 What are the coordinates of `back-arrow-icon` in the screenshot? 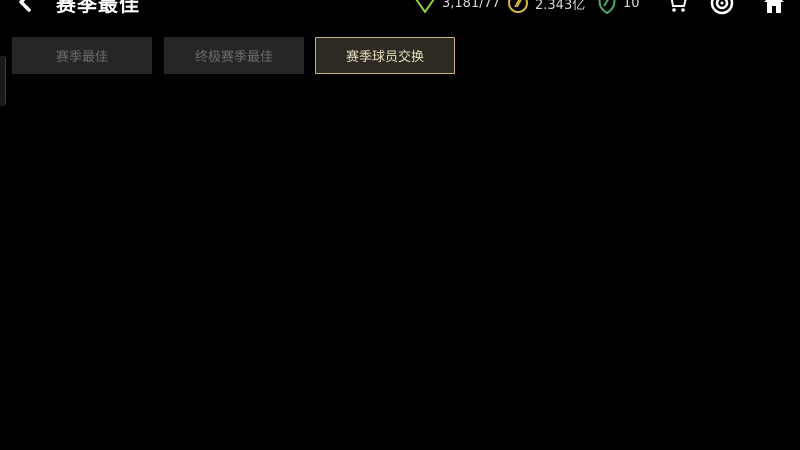 It's located at (25, 6).